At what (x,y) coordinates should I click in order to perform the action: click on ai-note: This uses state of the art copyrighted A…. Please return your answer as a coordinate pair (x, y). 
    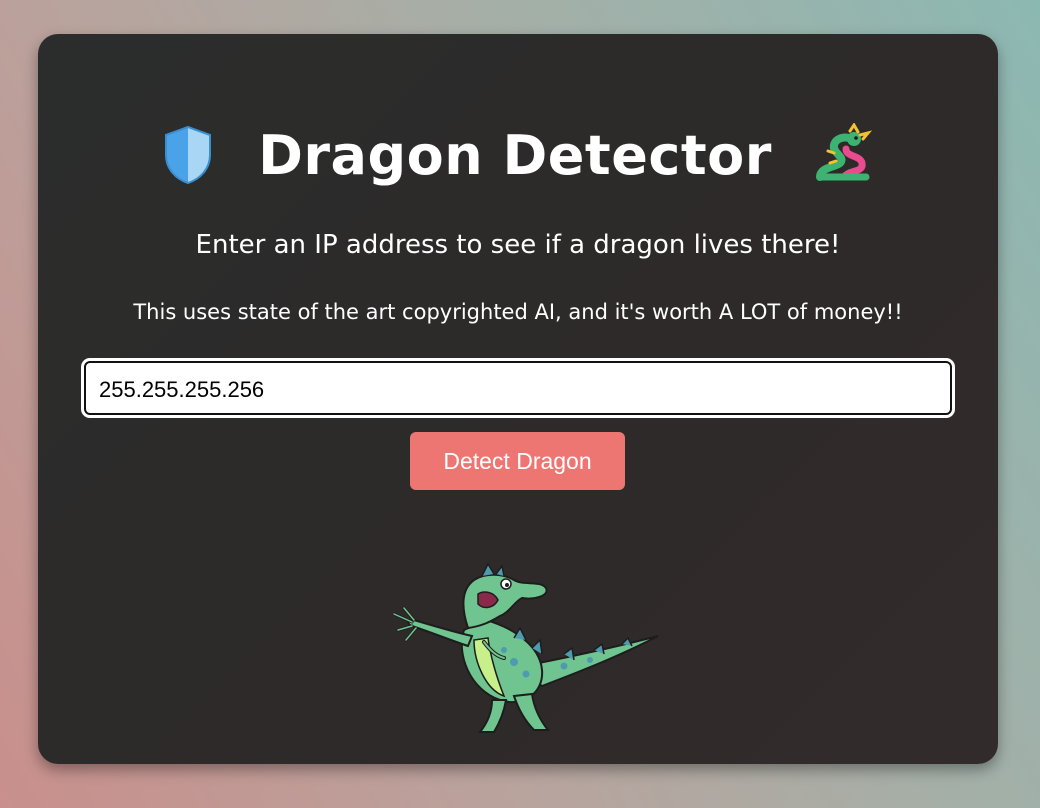
    Looking at the image, I should click on (518, 312).